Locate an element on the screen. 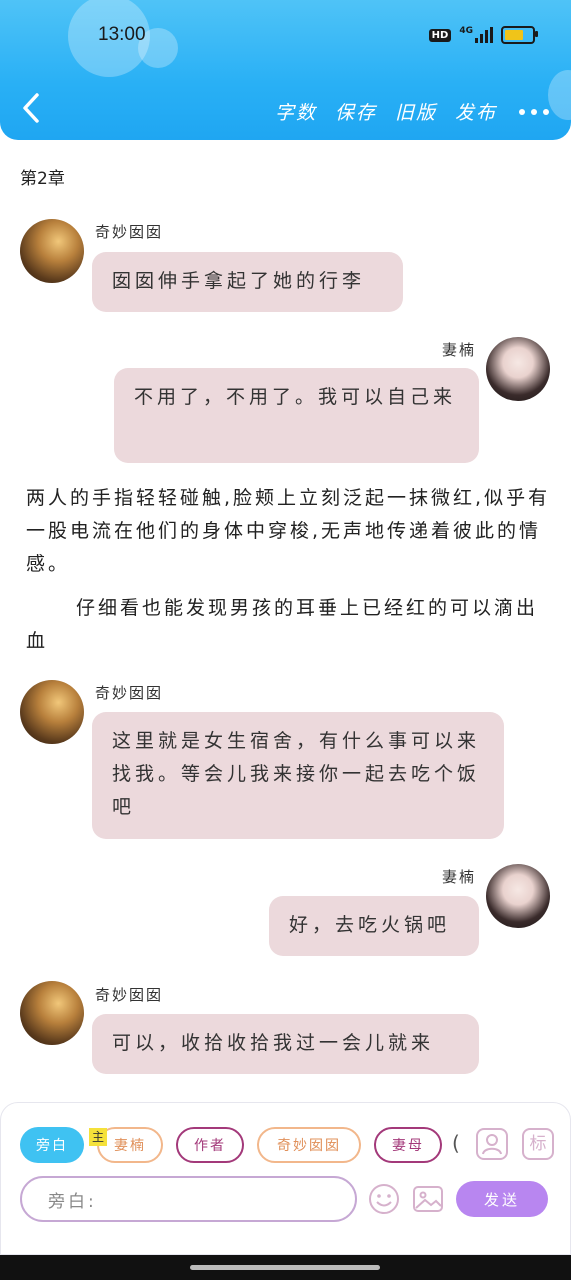 The height and width of the screenshot is (1280, 571). role-chip-qimu: 妻母 is located at coordinates (408, 1145).